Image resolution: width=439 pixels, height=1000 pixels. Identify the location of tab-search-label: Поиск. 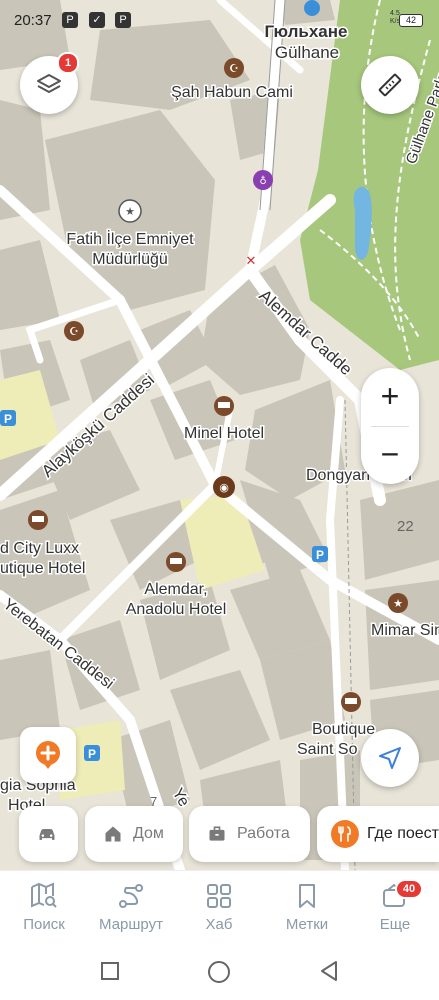
(44, 924).